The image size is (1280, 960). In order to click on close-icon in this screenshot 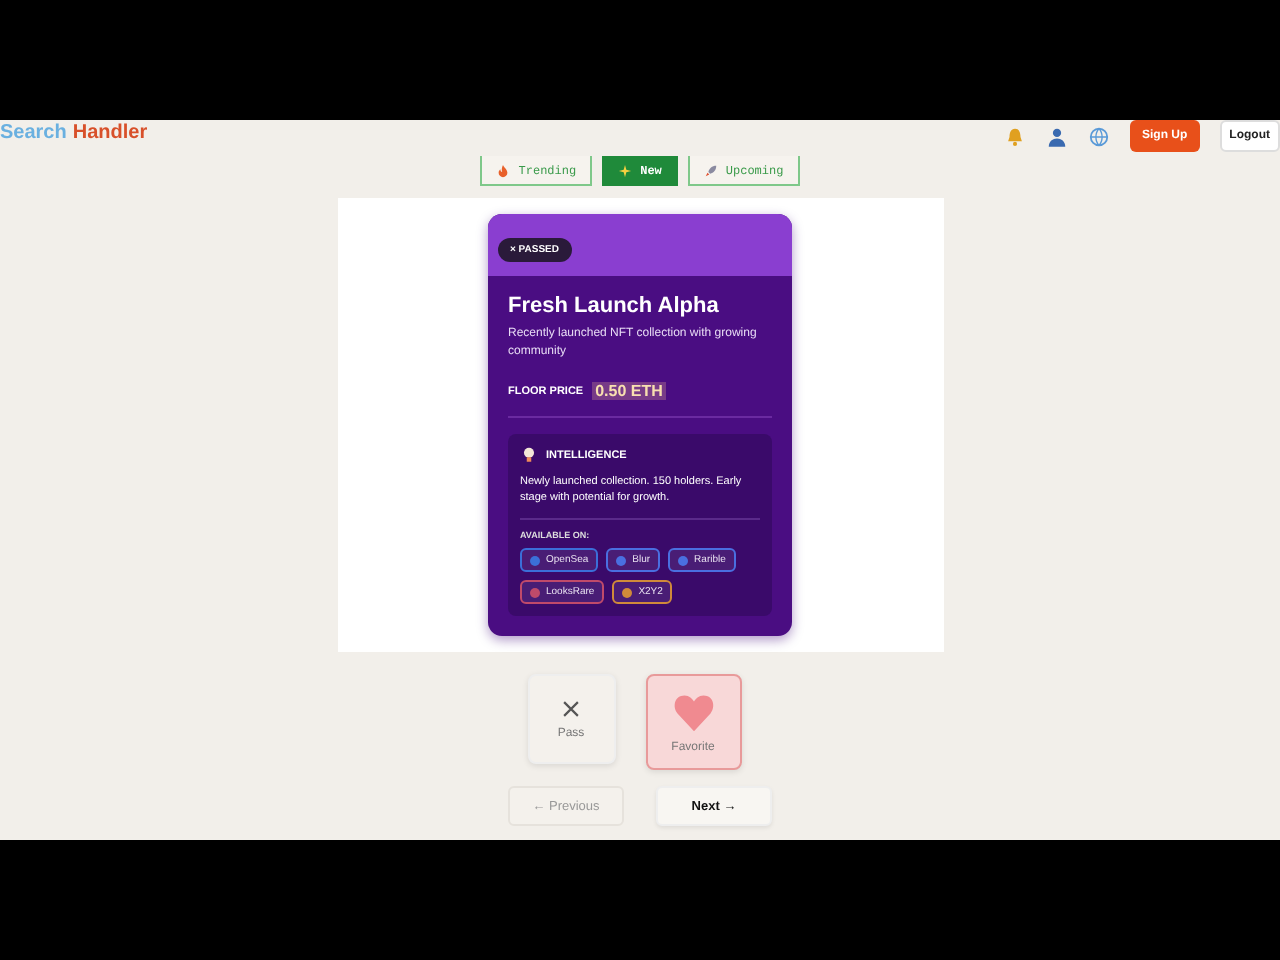, I will do `click(571, 709)`.